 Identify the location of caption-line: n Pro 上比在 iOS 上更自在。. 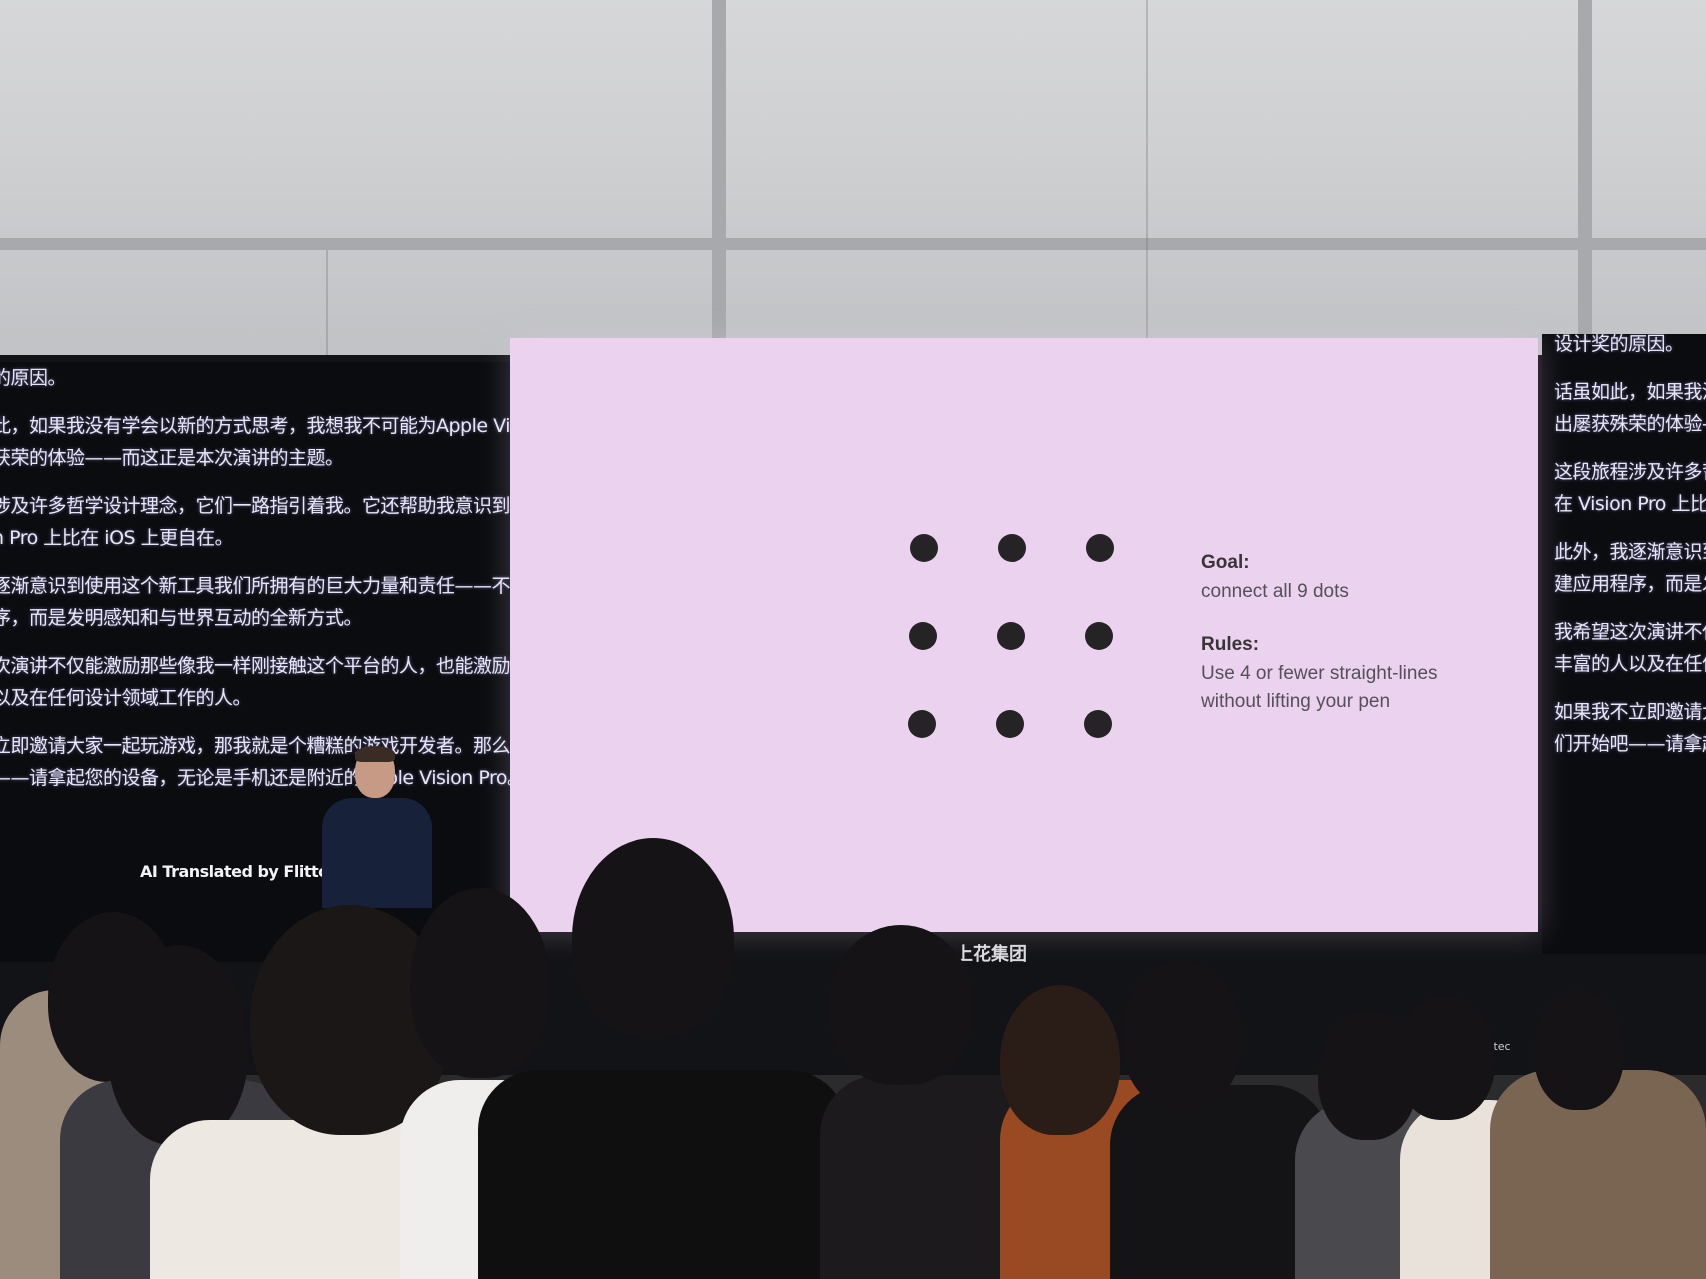
(117, 538).